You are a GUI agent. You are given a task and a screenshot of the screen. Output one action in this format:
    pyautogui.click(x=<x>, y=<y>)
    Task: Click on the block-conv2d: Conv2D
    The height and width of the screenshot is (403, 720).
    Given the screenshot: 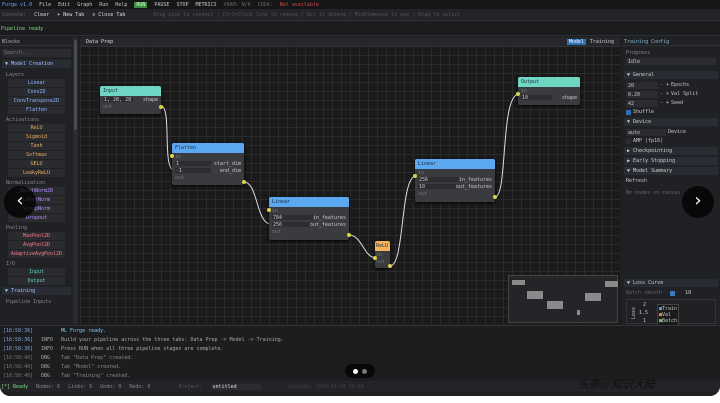 What is the action you would take?
    pyautogui.click(x=36, y=92)
    